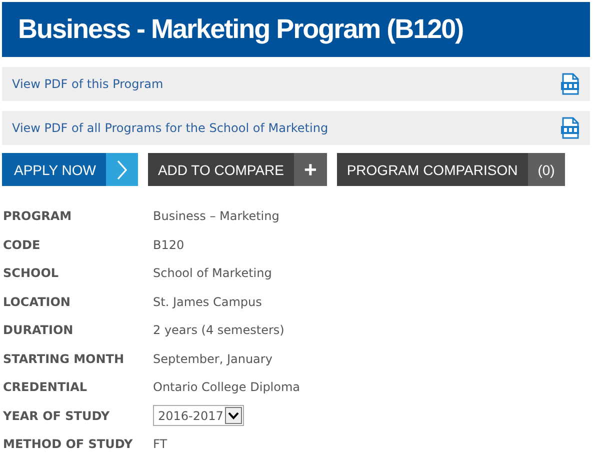 The height and width of the screenshot is (467, 594). Describe the element at coordinates (237, 169) in the screenshot. I see `add-to-compare-button: ADD TO COMPARE +` at that location.